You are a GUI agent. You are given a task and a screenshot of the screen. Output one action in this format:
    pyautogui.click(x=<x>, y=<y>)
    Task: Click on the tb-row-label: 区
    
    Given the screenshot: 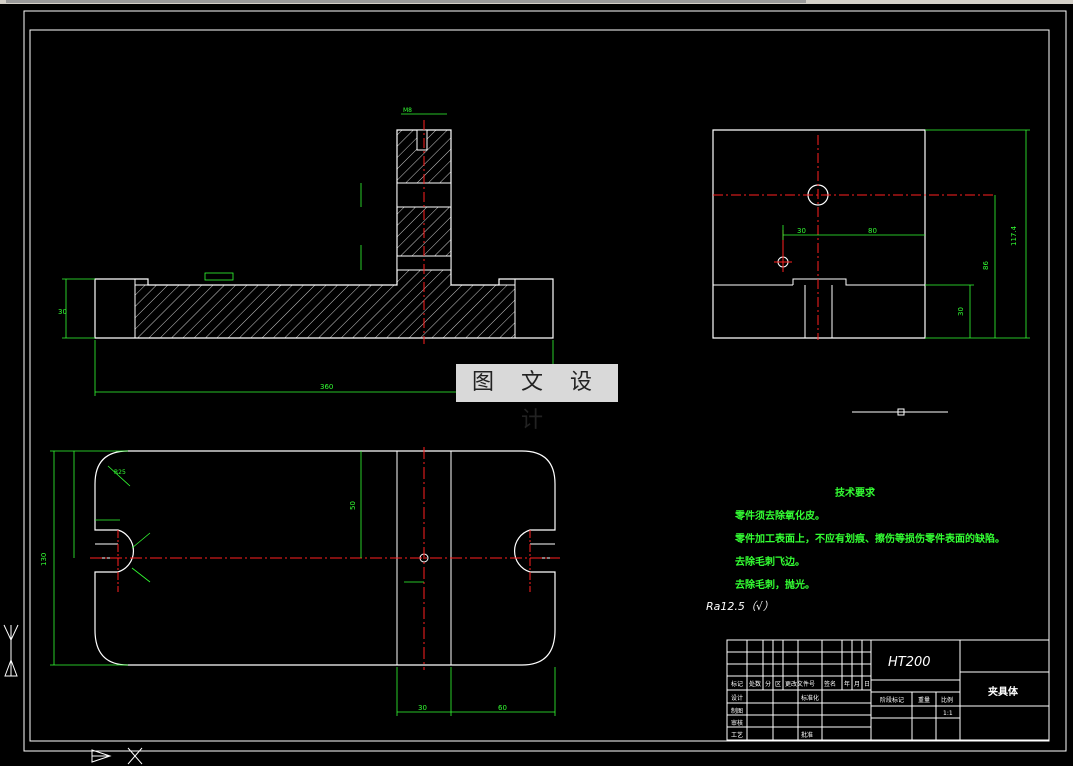 What is the action you would take?
    pyautogui.click(x=778, y=684)
    